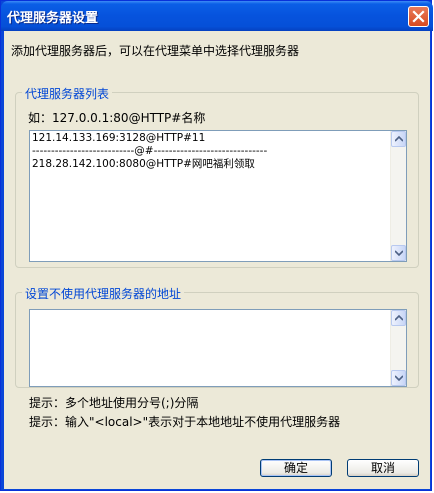 This screenshot has width=434, height=493. I want to click on description-text: 添加代理服务器后，可以在代理菜单中选择代理服务器, so click(155, 51).